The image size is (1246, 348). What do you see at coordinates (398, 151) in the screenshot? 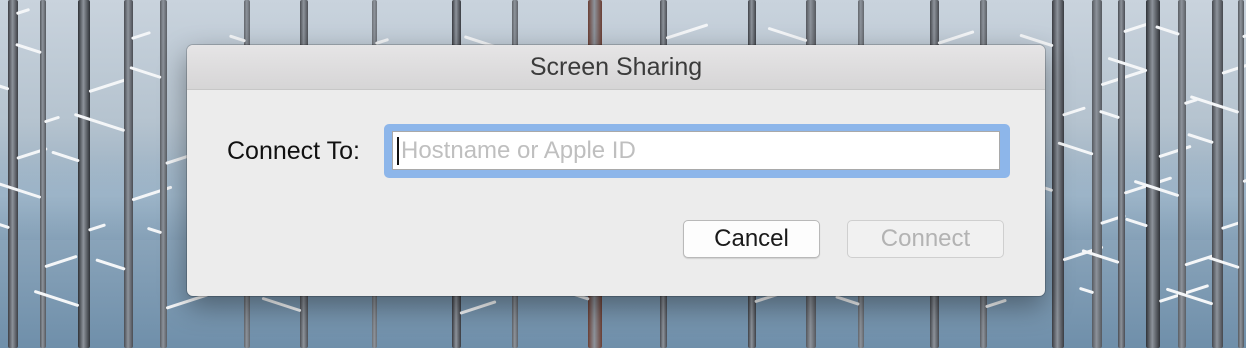
I see `text-caret` at bounding box center [398, 151].